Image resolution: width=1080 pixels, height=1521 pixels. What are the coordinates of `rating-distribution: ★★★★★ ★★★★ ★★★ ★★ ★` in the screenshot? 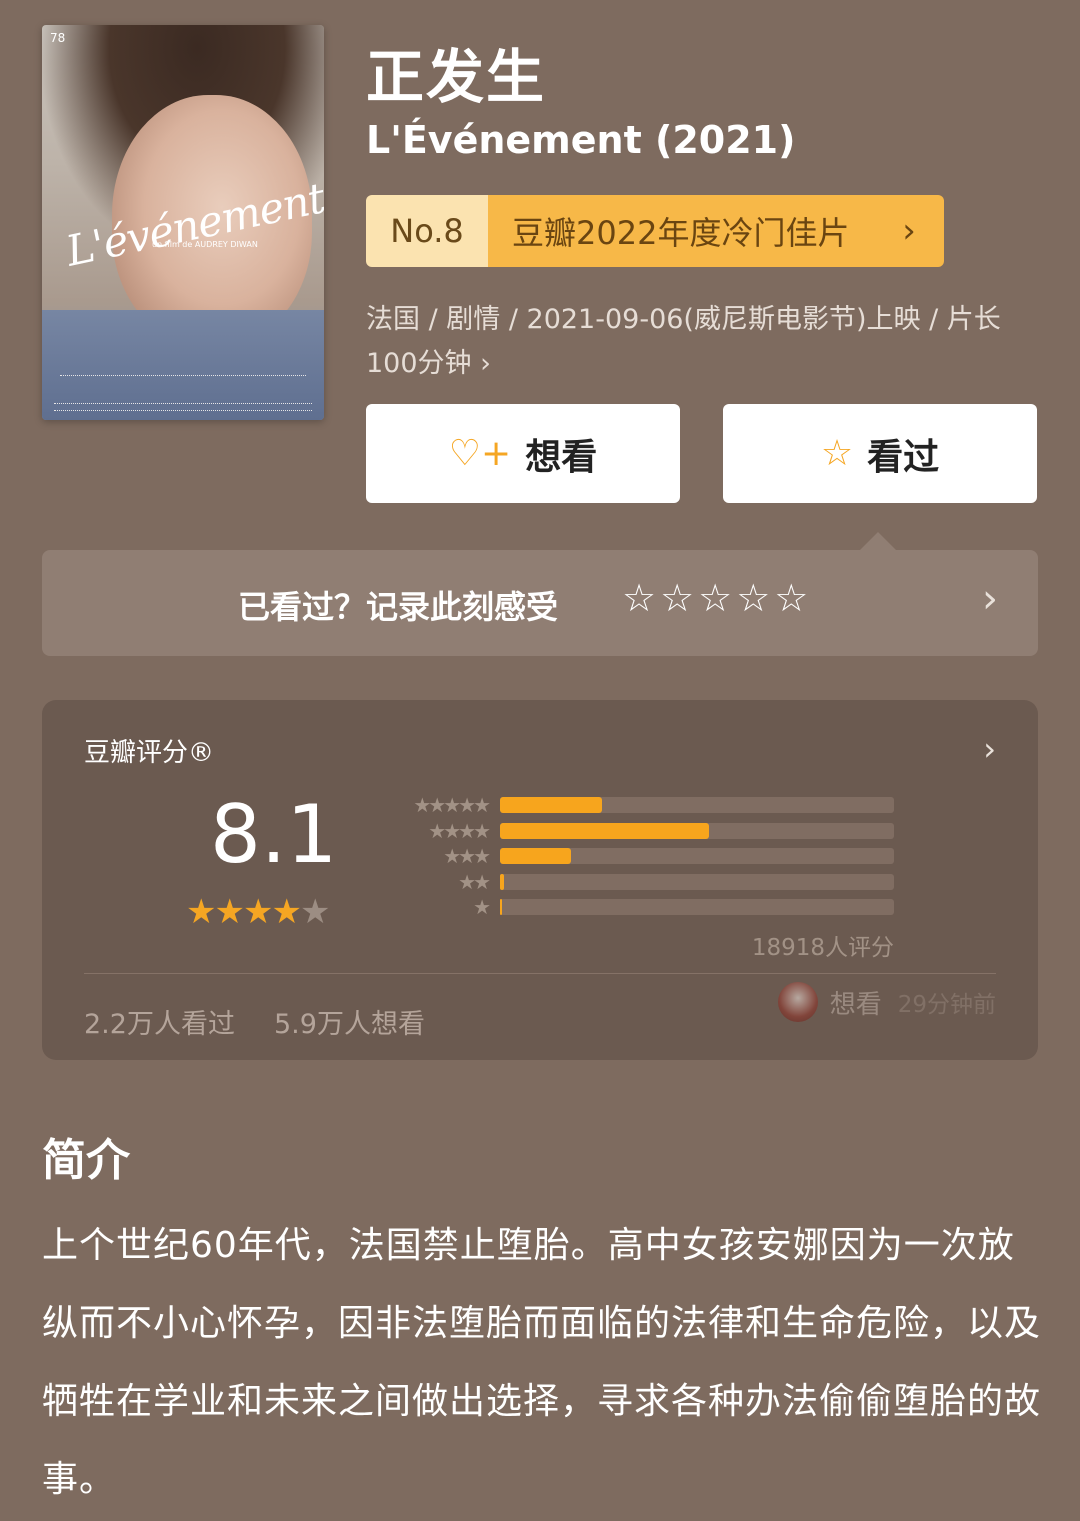 It's located at (643, 858).